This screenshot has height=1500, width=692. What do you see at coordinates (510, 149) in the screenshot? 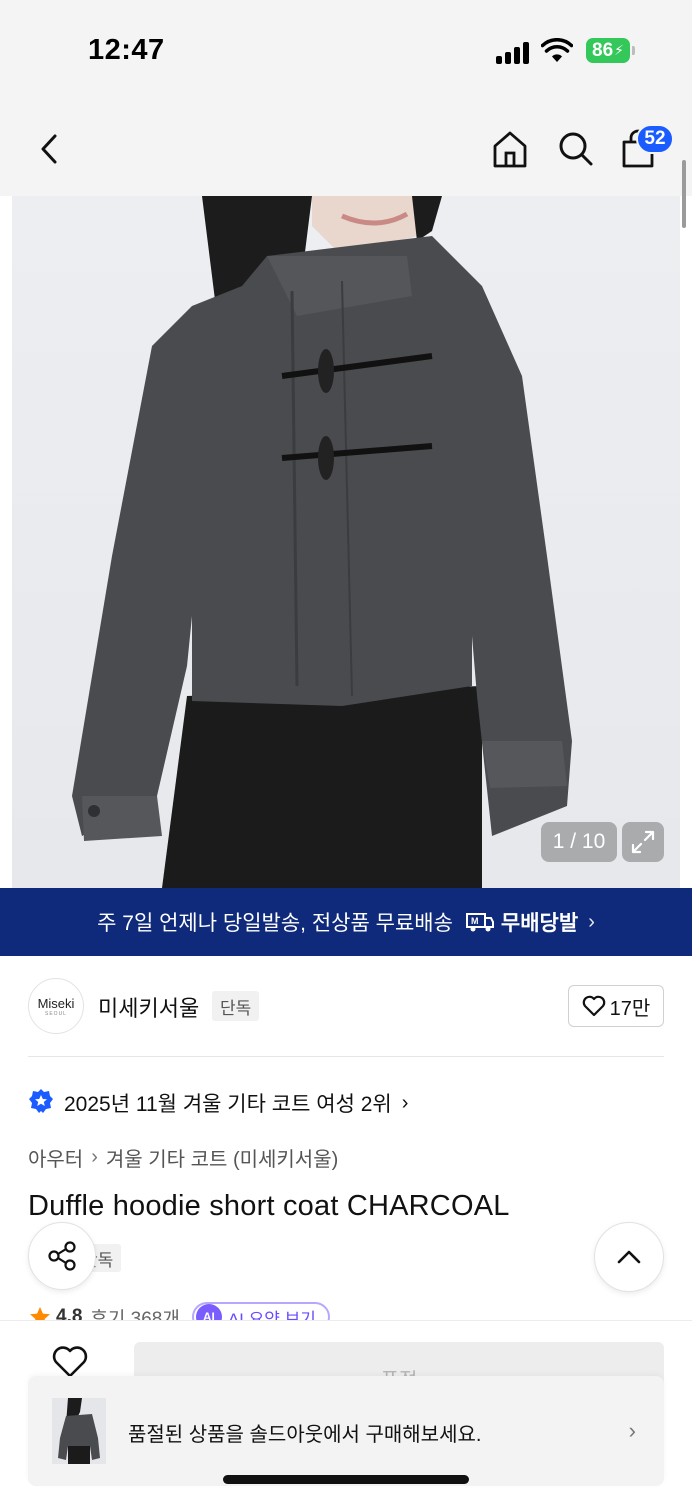
I see `home-icon` at bounding box center [510, 149].